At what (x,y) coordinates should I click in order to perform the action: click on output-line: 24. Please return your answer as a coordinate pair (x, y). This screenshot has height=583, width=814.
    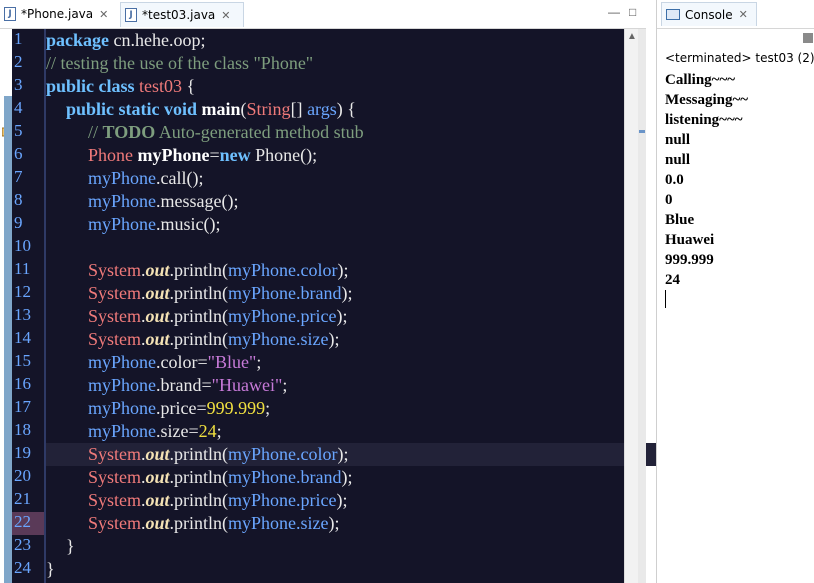
    Looking at the image, I should click on (672, 280).